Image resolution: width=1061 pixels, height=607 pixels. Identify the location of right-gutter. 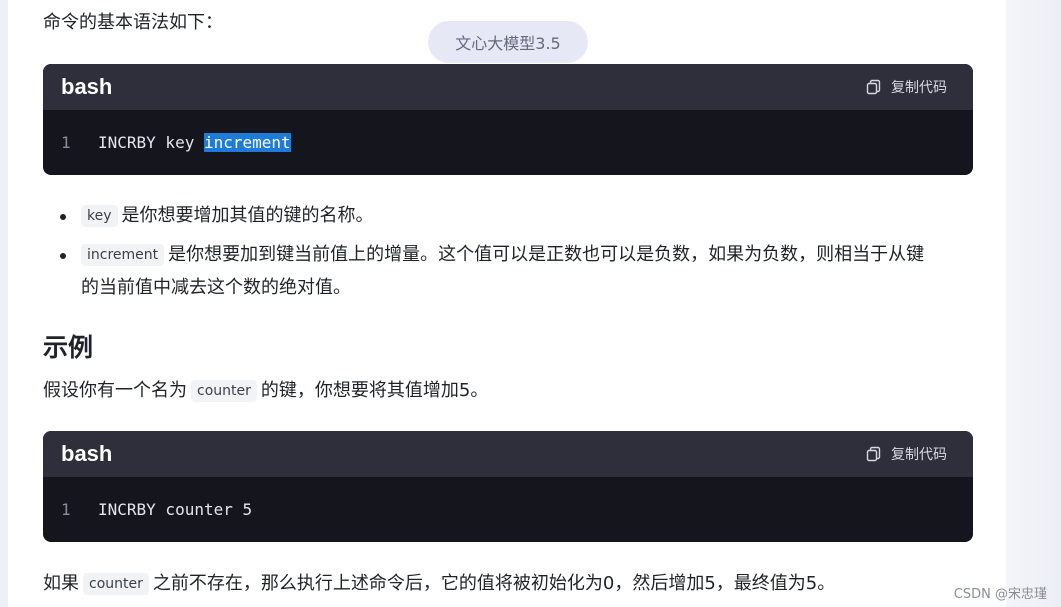
(1033, 303).